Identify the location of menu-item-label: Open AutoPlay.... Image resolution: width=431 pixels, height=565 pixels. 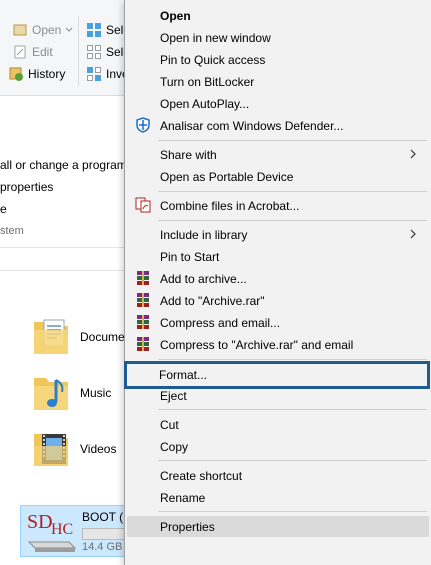
(205, 103).